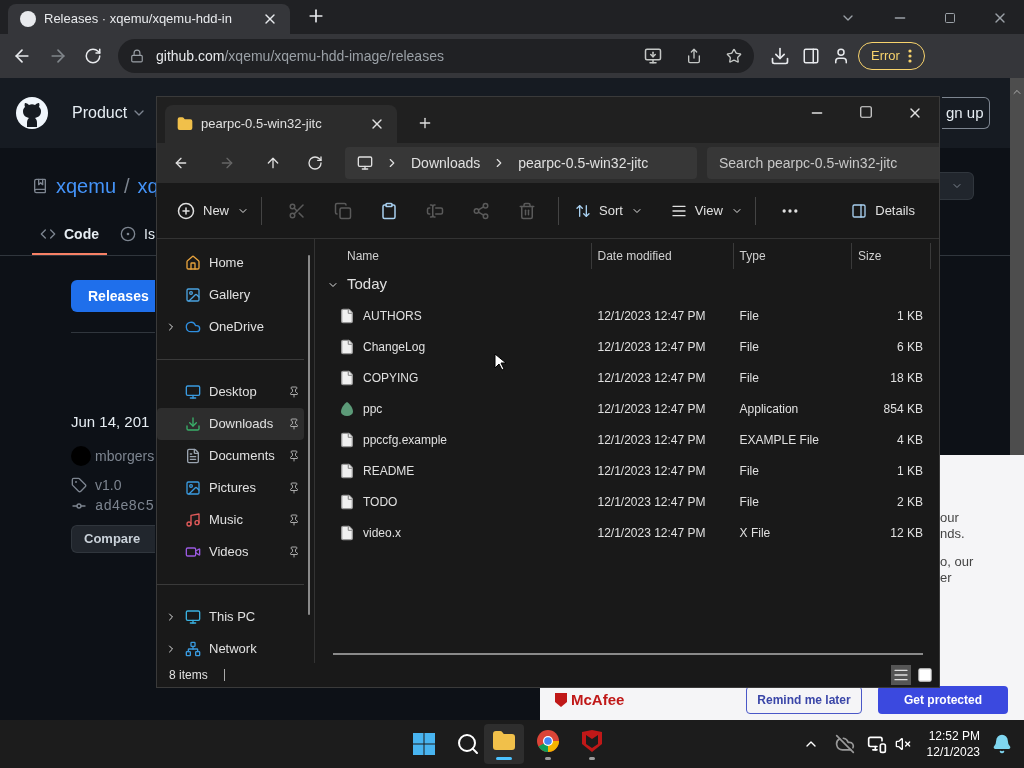 The image size is (1024, 768). What do you see at coordinates (273, 163) in the screenshot?
I see `up-icon` at bounding box center [273, 163].